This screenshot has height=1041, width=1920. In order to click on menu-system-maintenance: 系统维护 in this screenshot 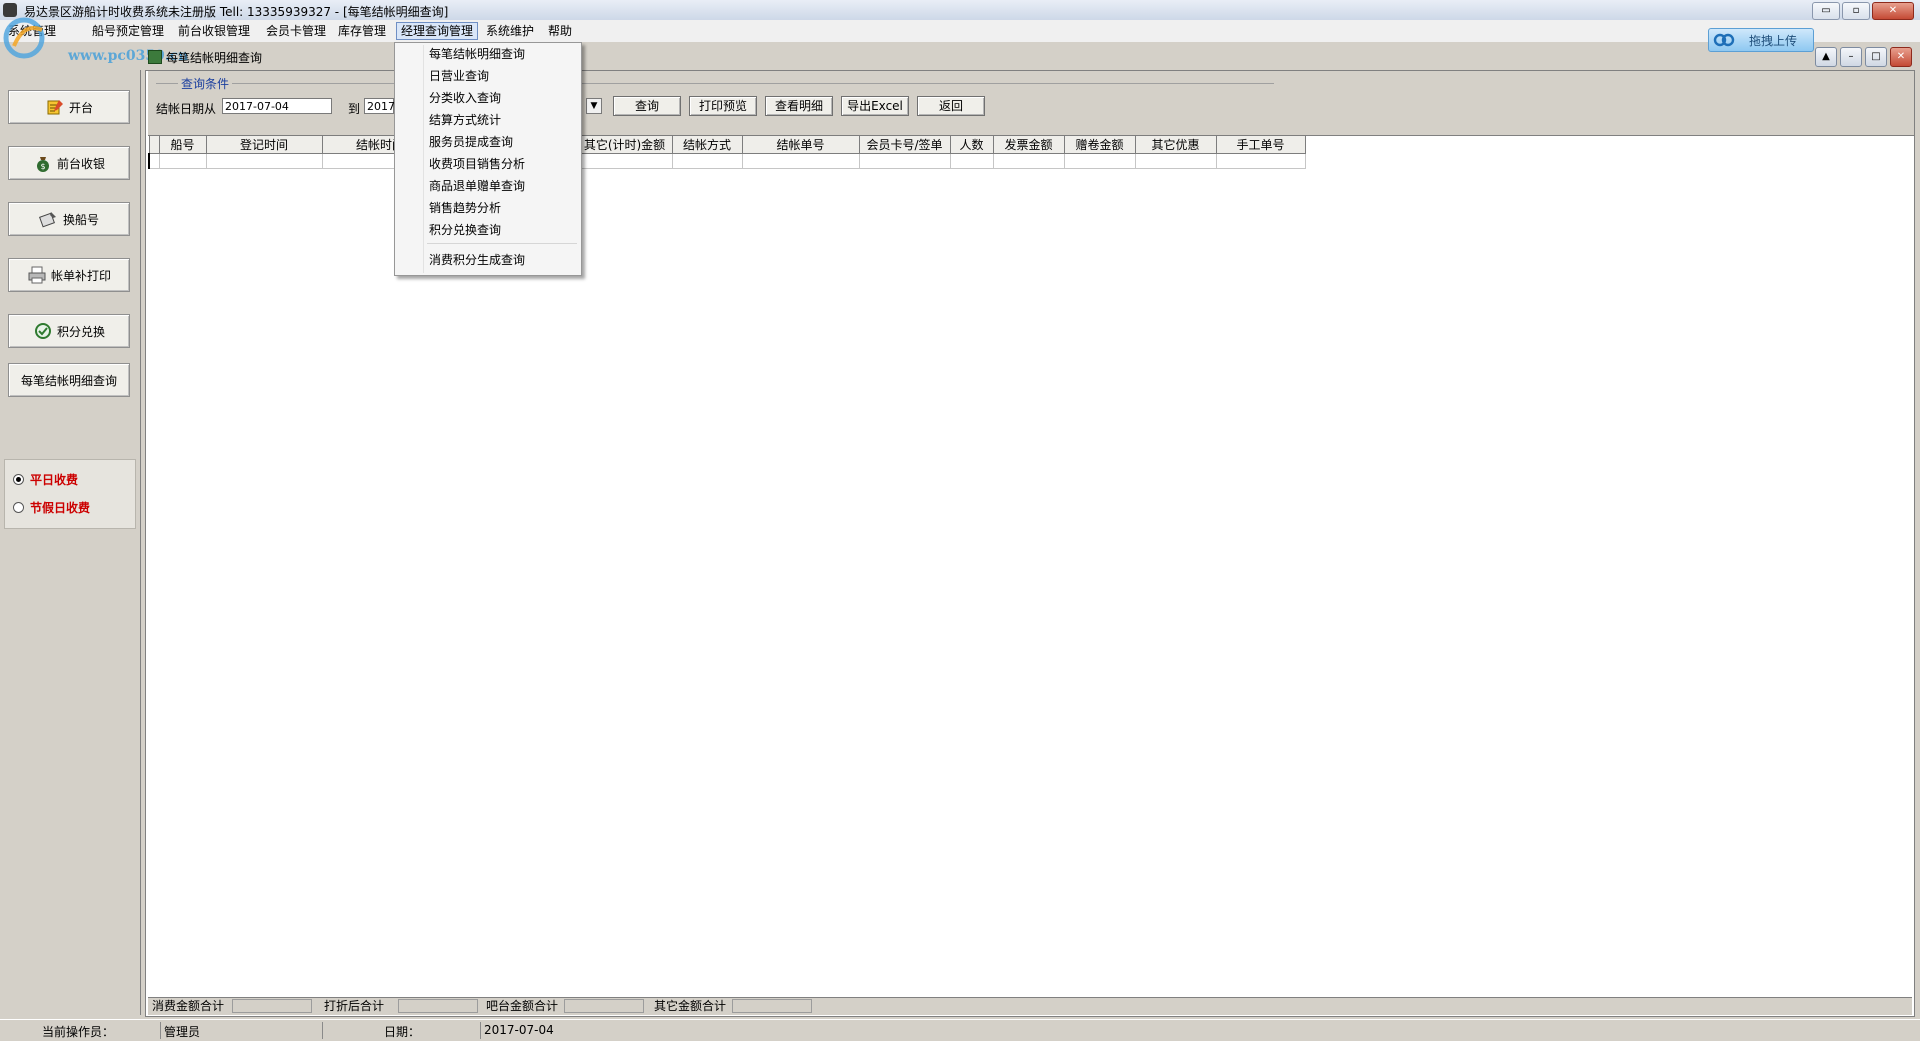, I will do `click(510, 31)`.